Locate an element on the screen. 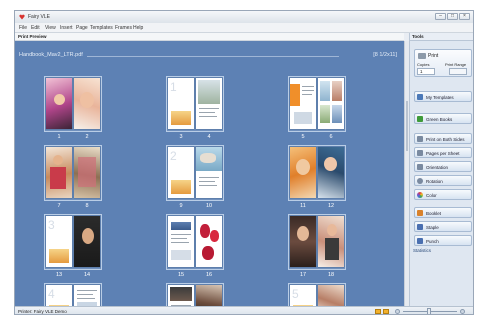  page-number-15: 15 is located at coordinates (181, 275).